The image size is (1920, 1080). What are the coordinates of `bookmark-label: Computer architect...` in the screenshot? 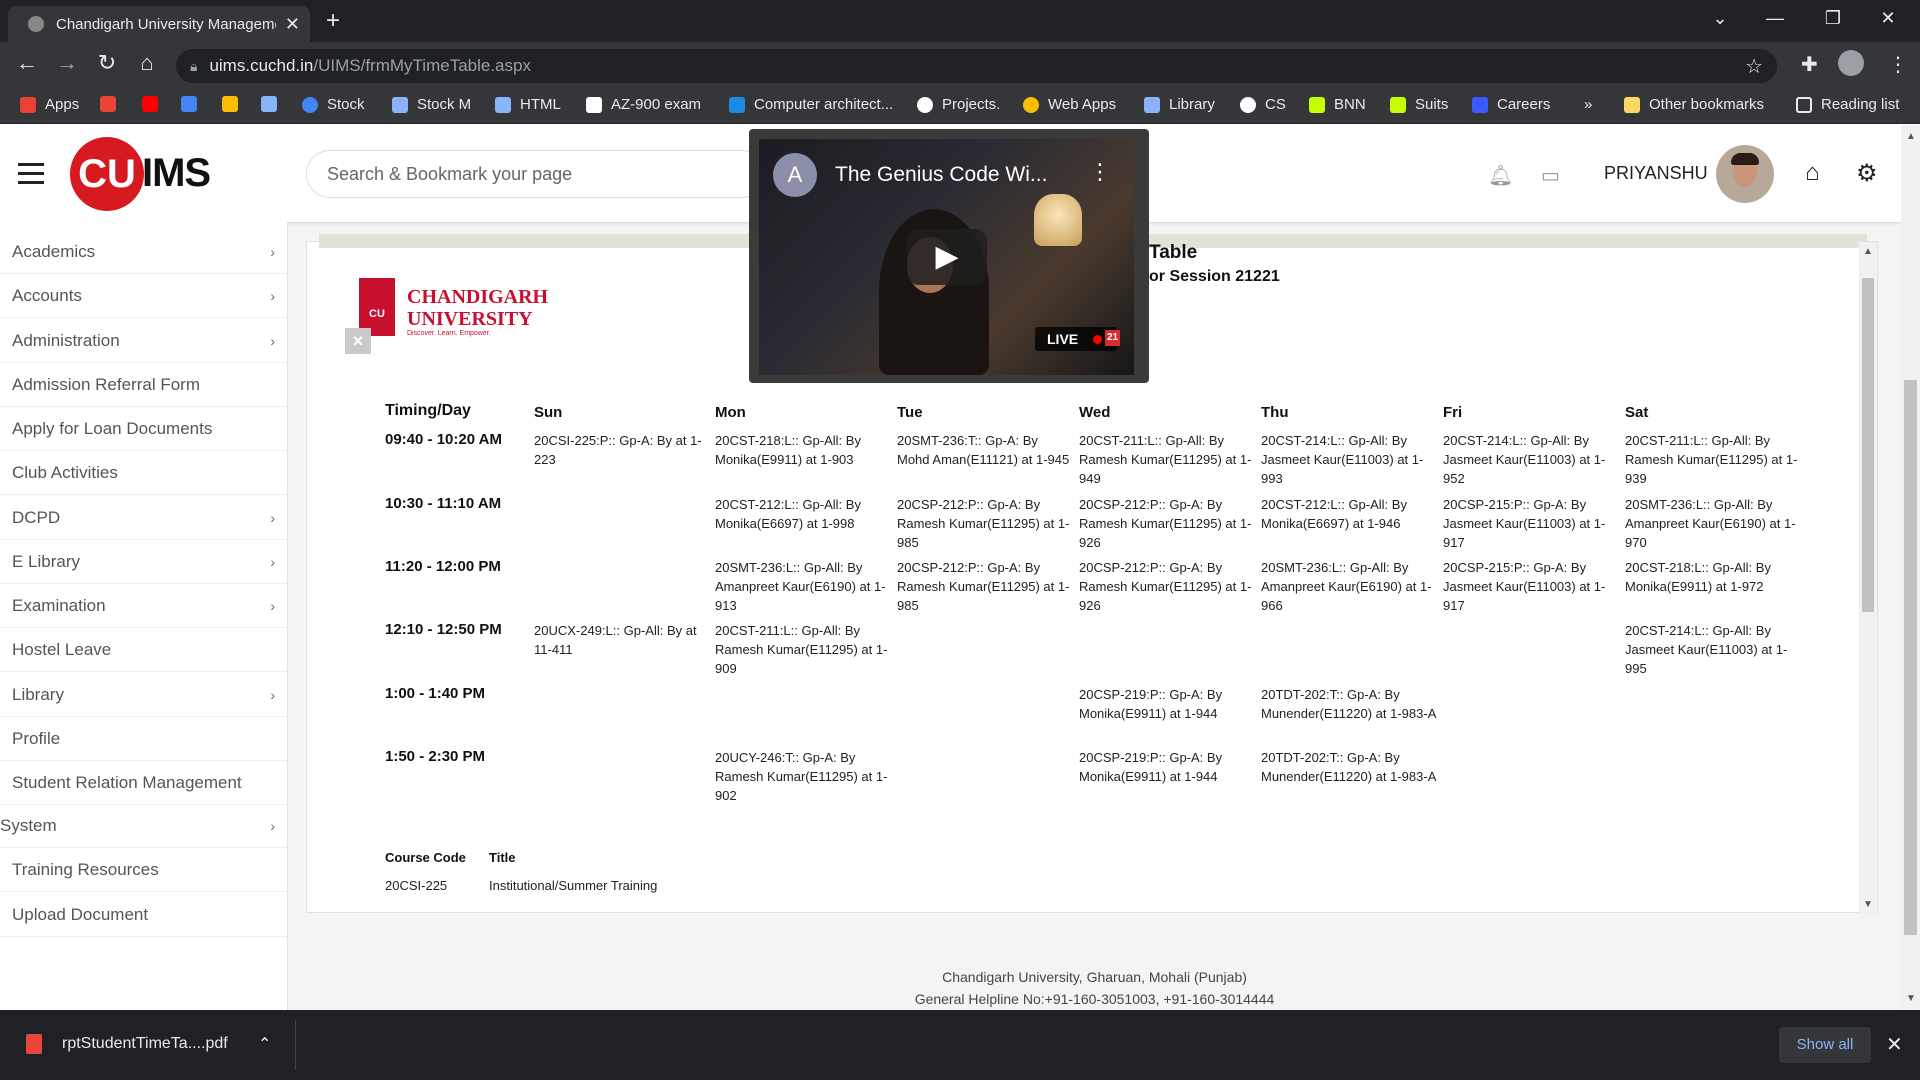 It's located at (824, 104).